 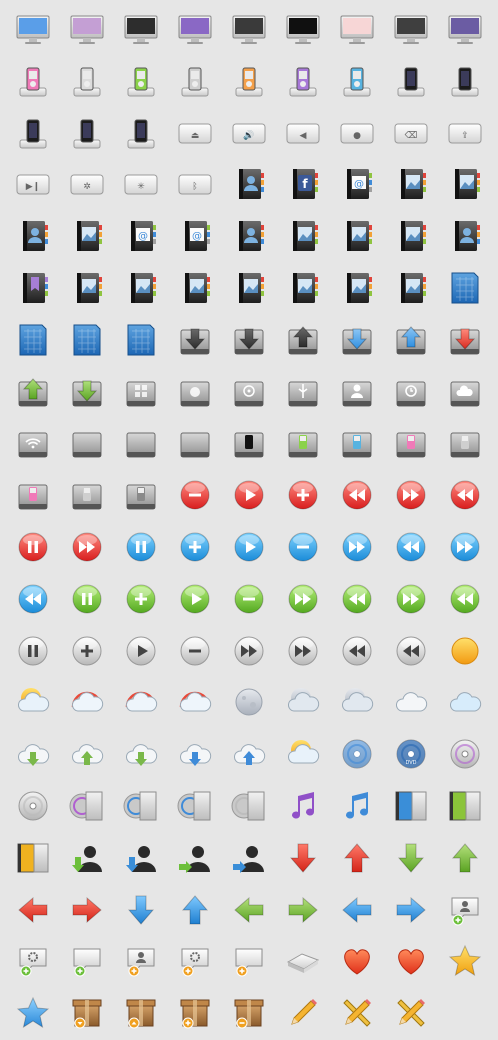 What do you see at coordinates (33, 961) in the screenshot?
I see `settings-chat-add-icon` at bounding box center [33, 961].